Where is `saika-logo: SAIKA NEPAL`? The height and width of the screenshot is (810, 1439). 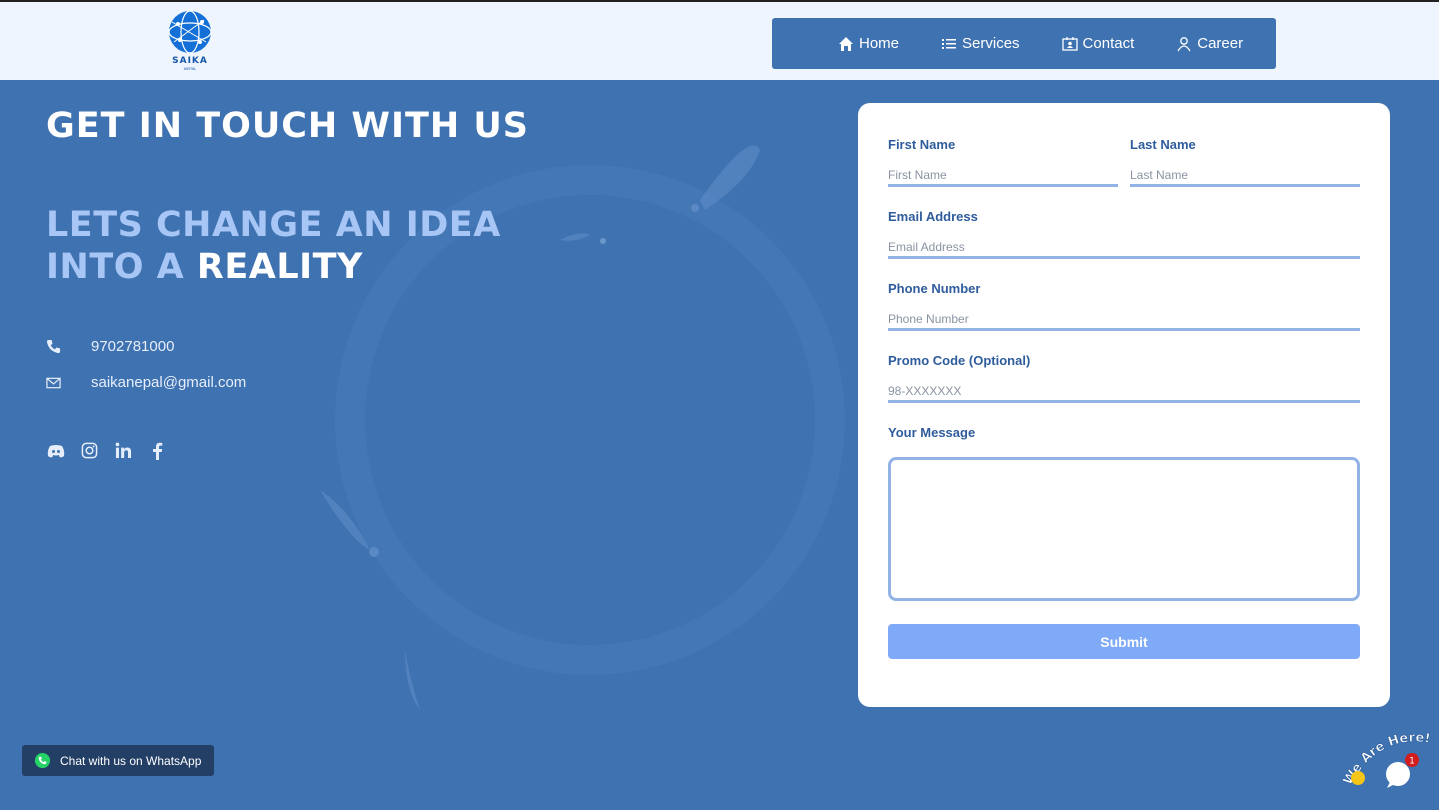
saika-logo: SAIKA NEPAL is located at coordinates (190, 42).